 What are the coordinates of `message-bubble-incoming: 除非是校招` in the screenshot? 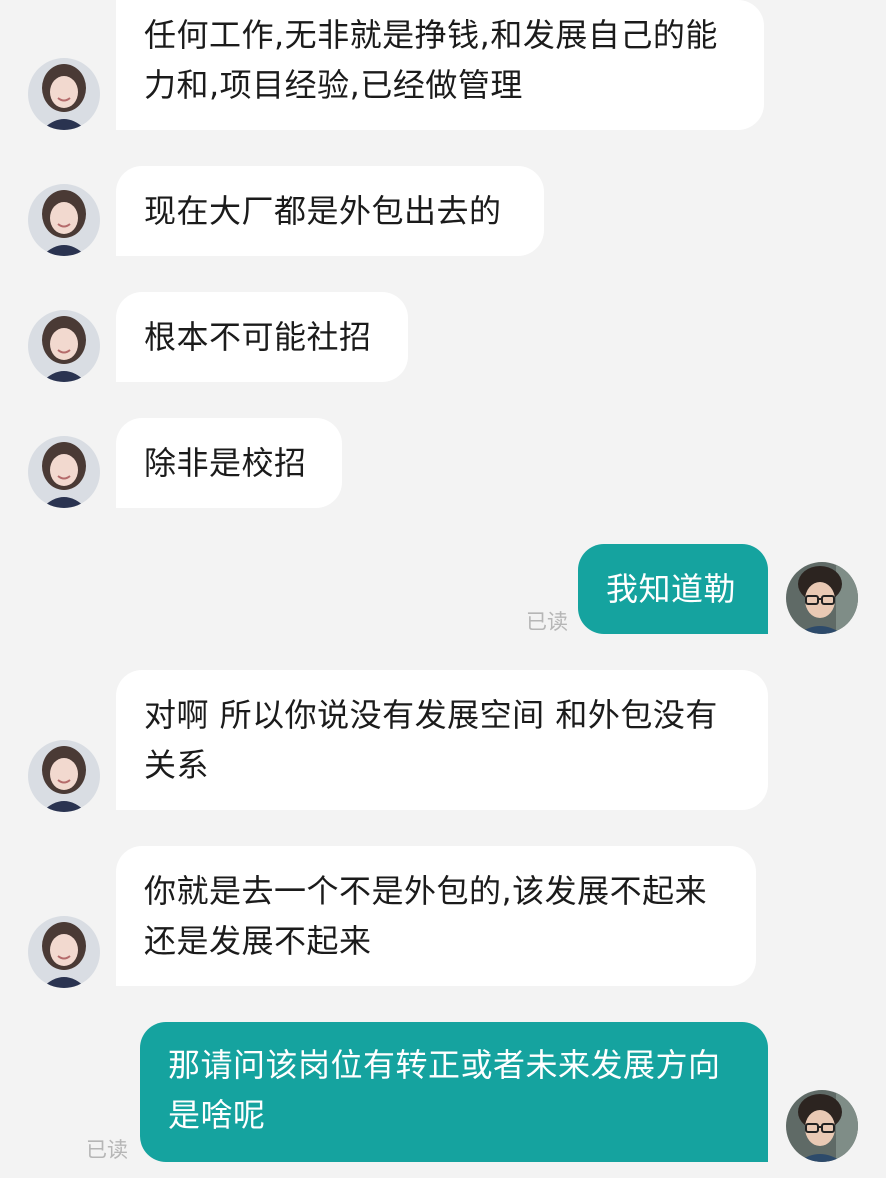 It's located at (229, 463).